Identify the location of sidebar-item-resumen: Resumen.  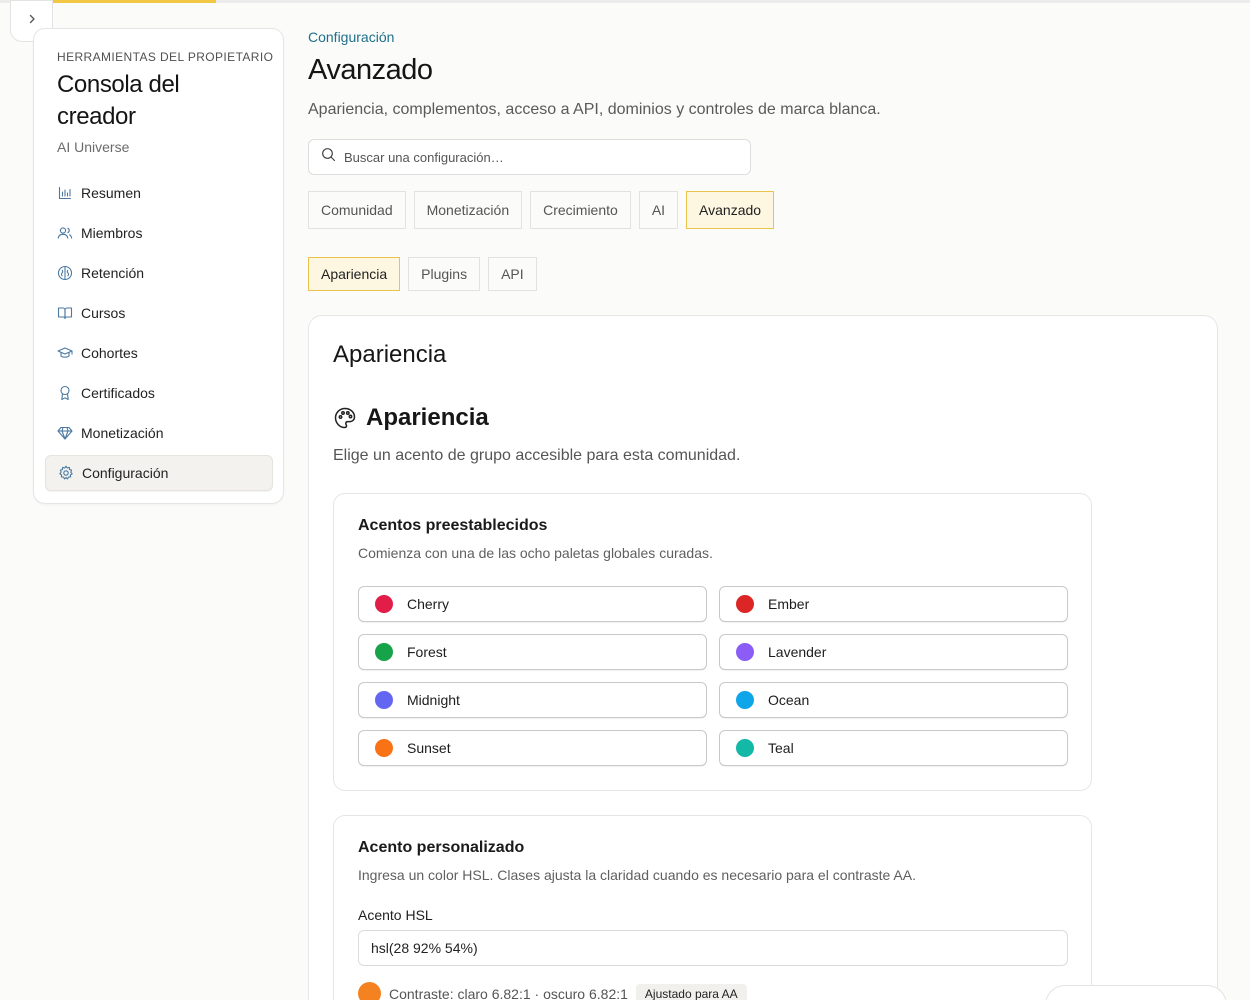
(159, 193).